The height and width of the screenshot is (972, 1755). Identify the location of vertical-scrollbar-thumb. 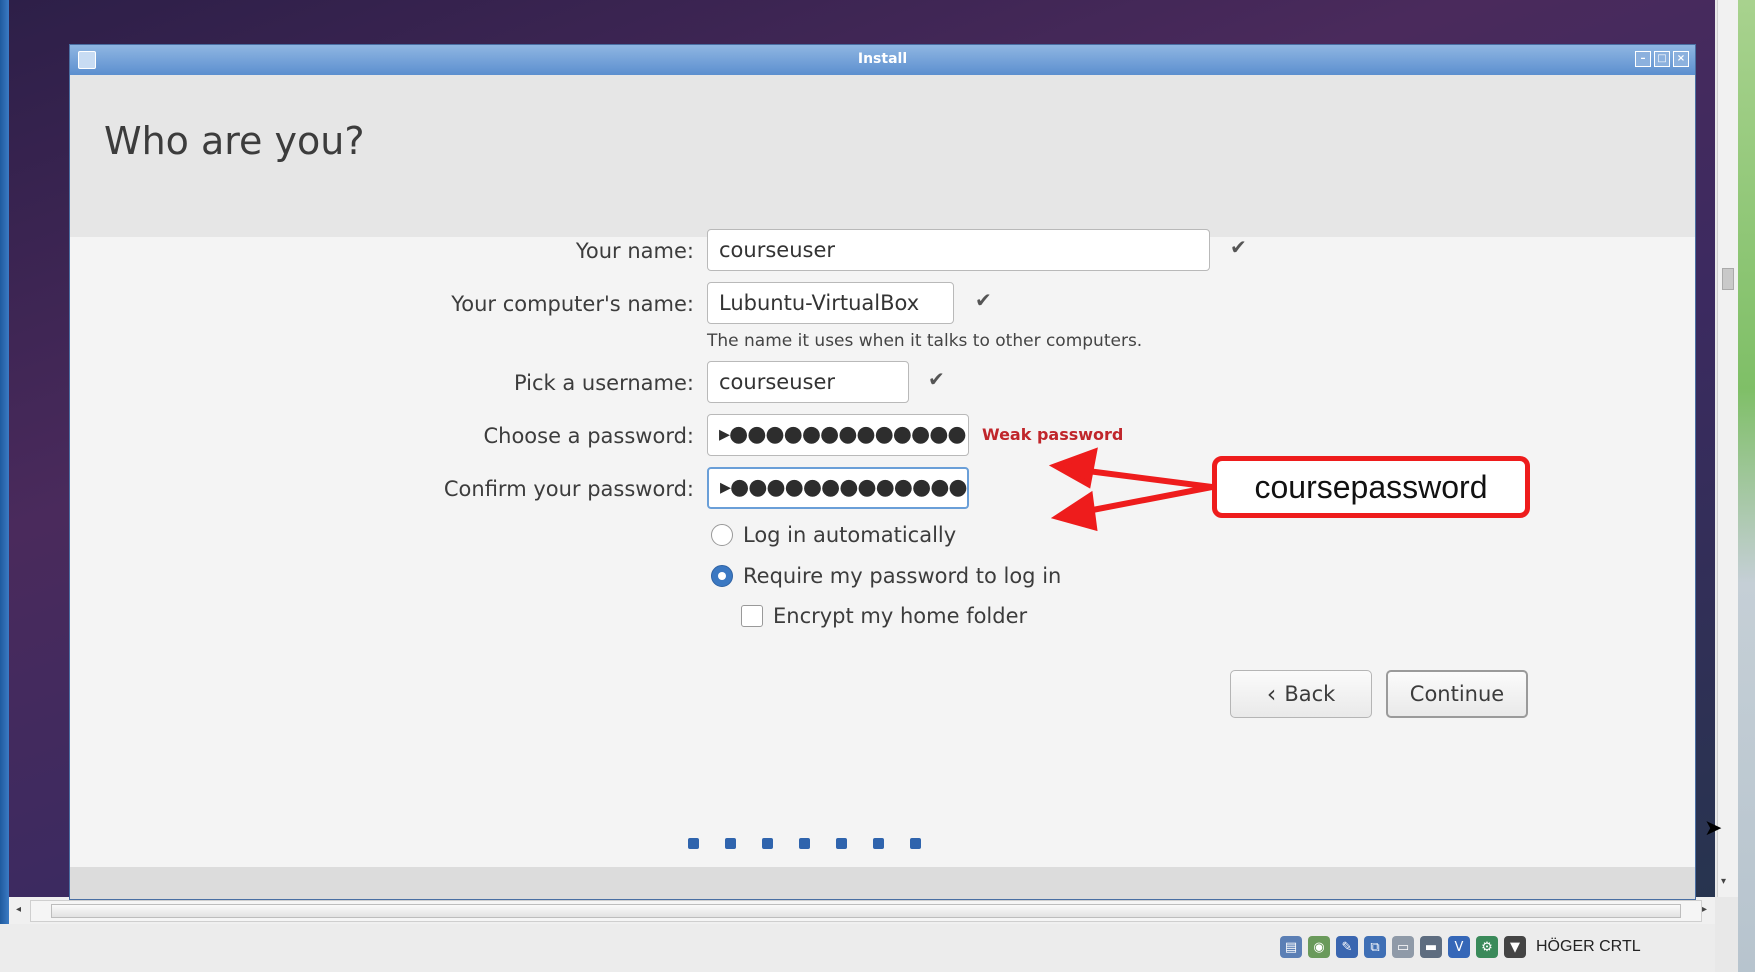
(1728, 279).